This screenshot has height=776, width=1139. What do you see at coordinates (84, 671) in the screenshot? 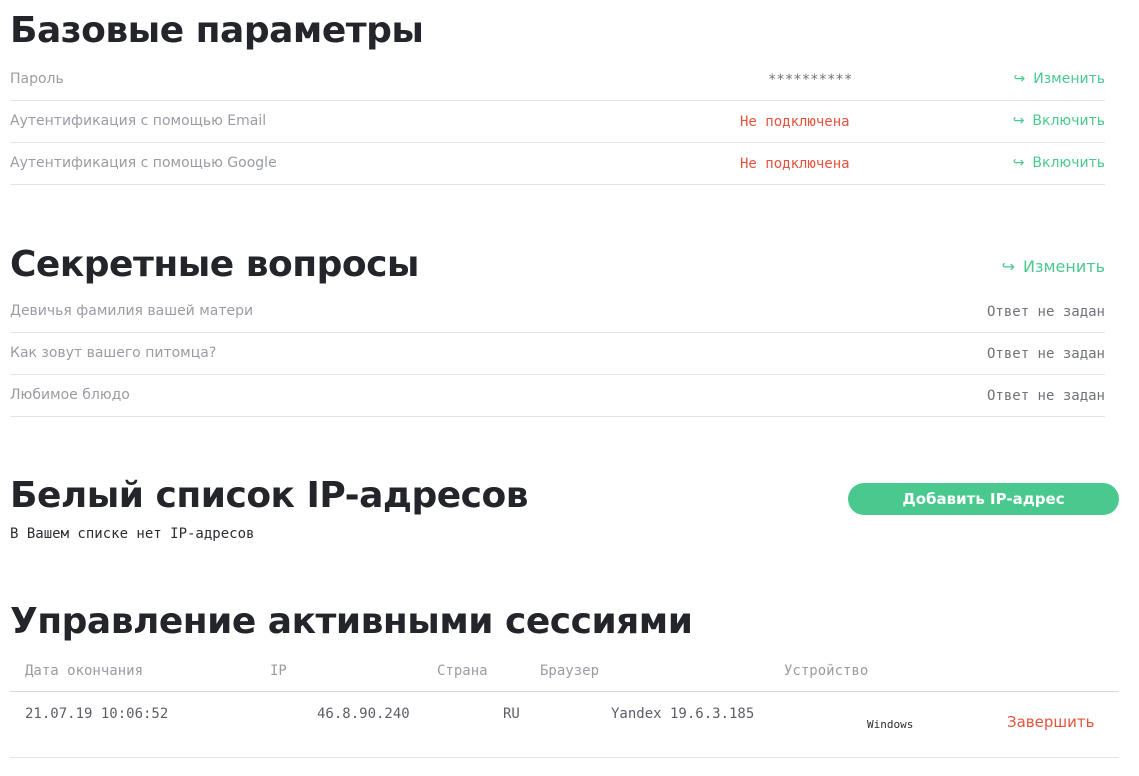
I see `column-header-end-date: Дата окончания` at bounding box center [84, 671].